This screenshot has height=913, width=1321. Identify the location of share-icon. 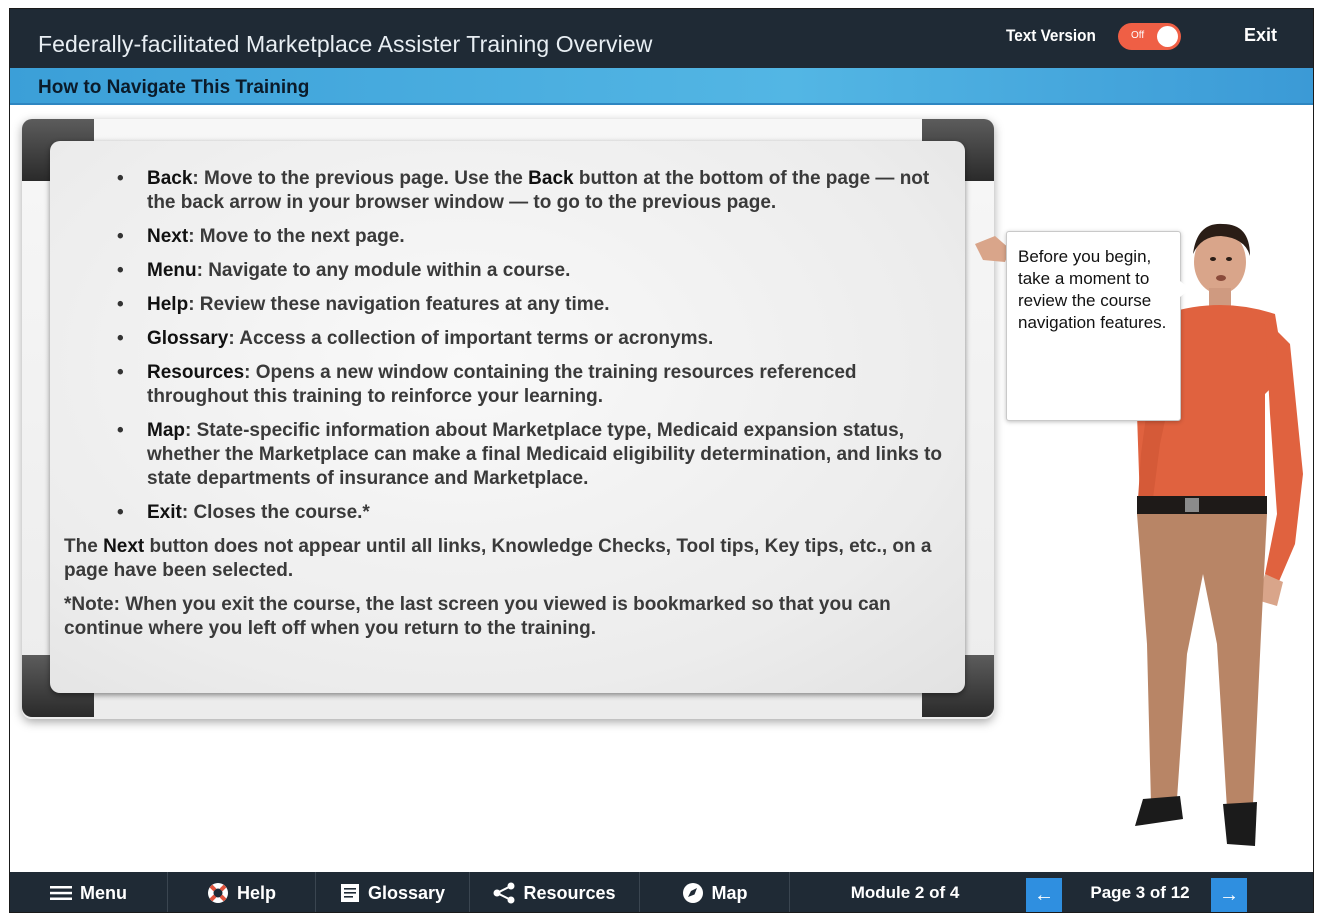
(504, 893).